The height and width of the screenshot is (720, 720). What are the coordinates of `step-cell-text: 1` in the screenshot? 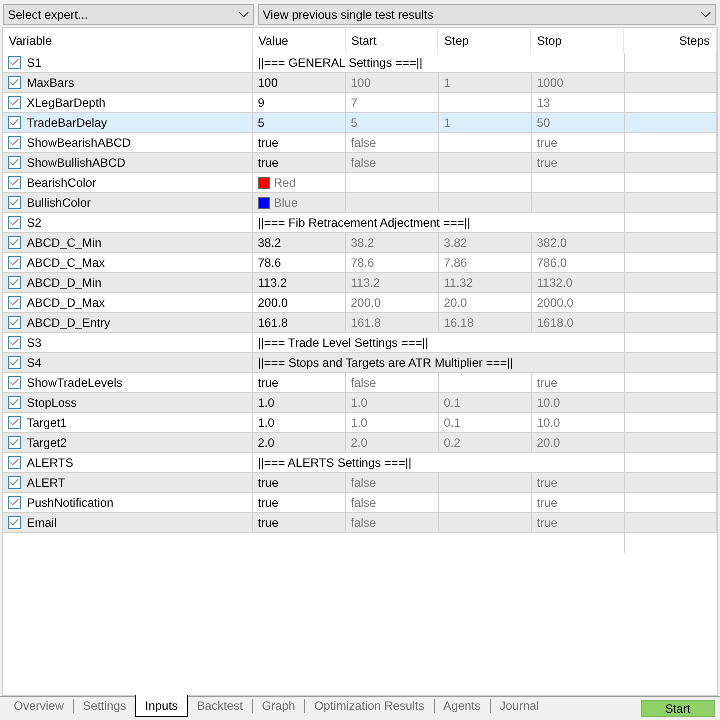 It's located at (447, 123).